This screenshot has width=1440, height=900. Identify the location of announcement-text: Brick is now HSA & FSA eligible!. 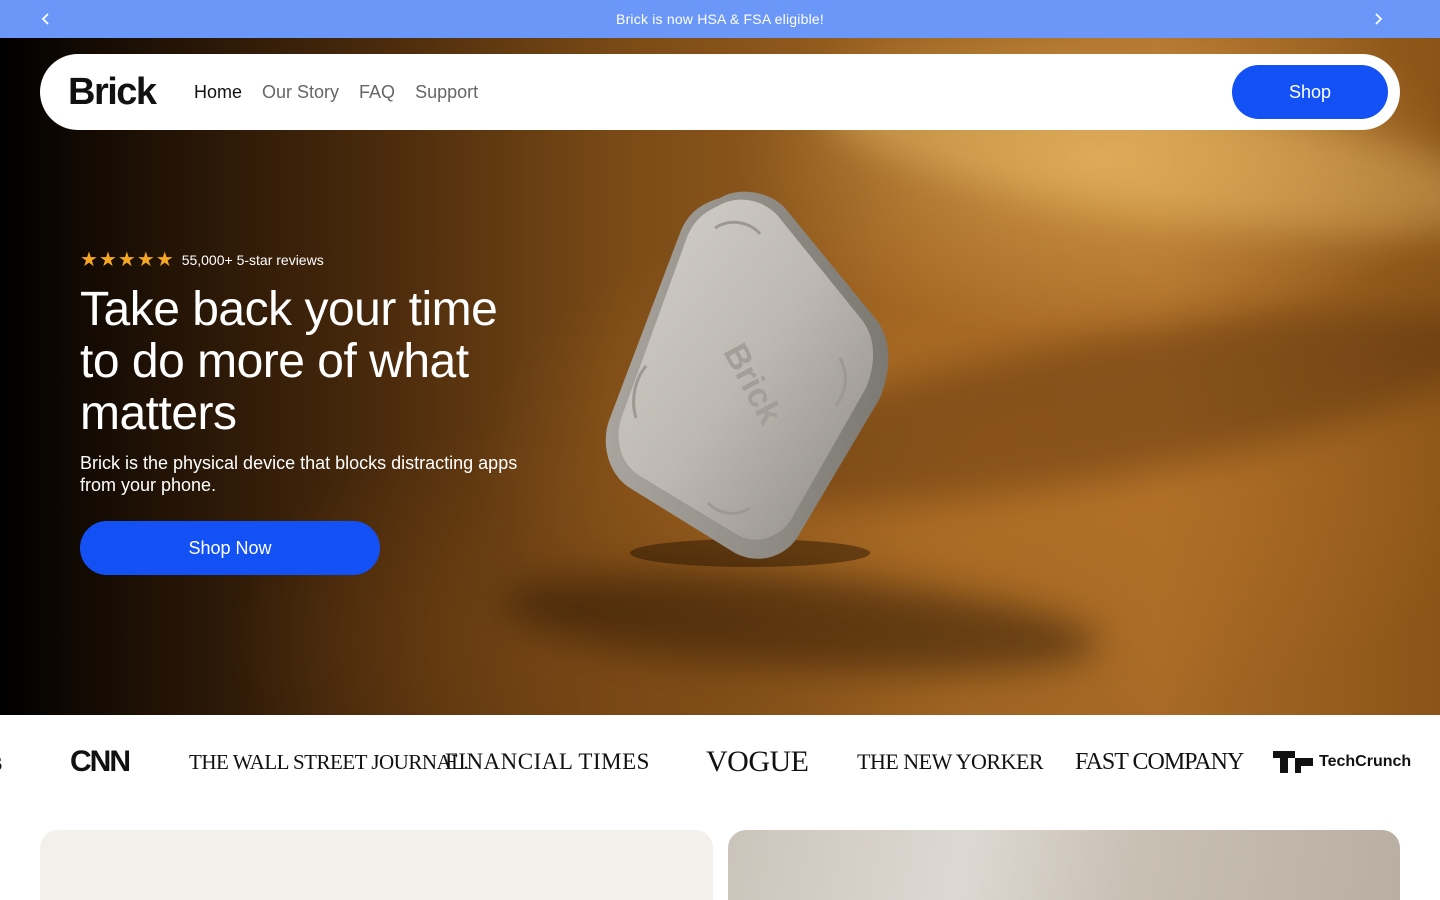
(720, 19).